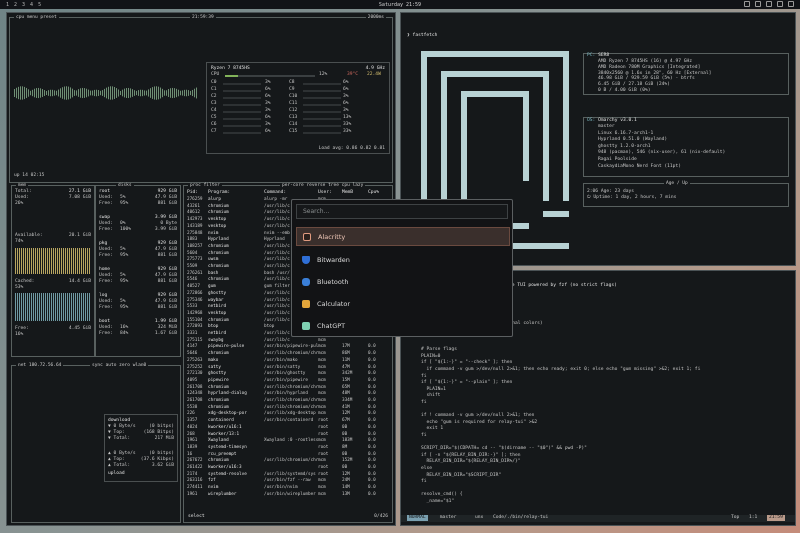 Image resolution: width=800 pixels, height=533 pixels. What do you see at coordinates (119, 420) in the screenshot?
I see `download-label: download` at bounding box center [119, 420].